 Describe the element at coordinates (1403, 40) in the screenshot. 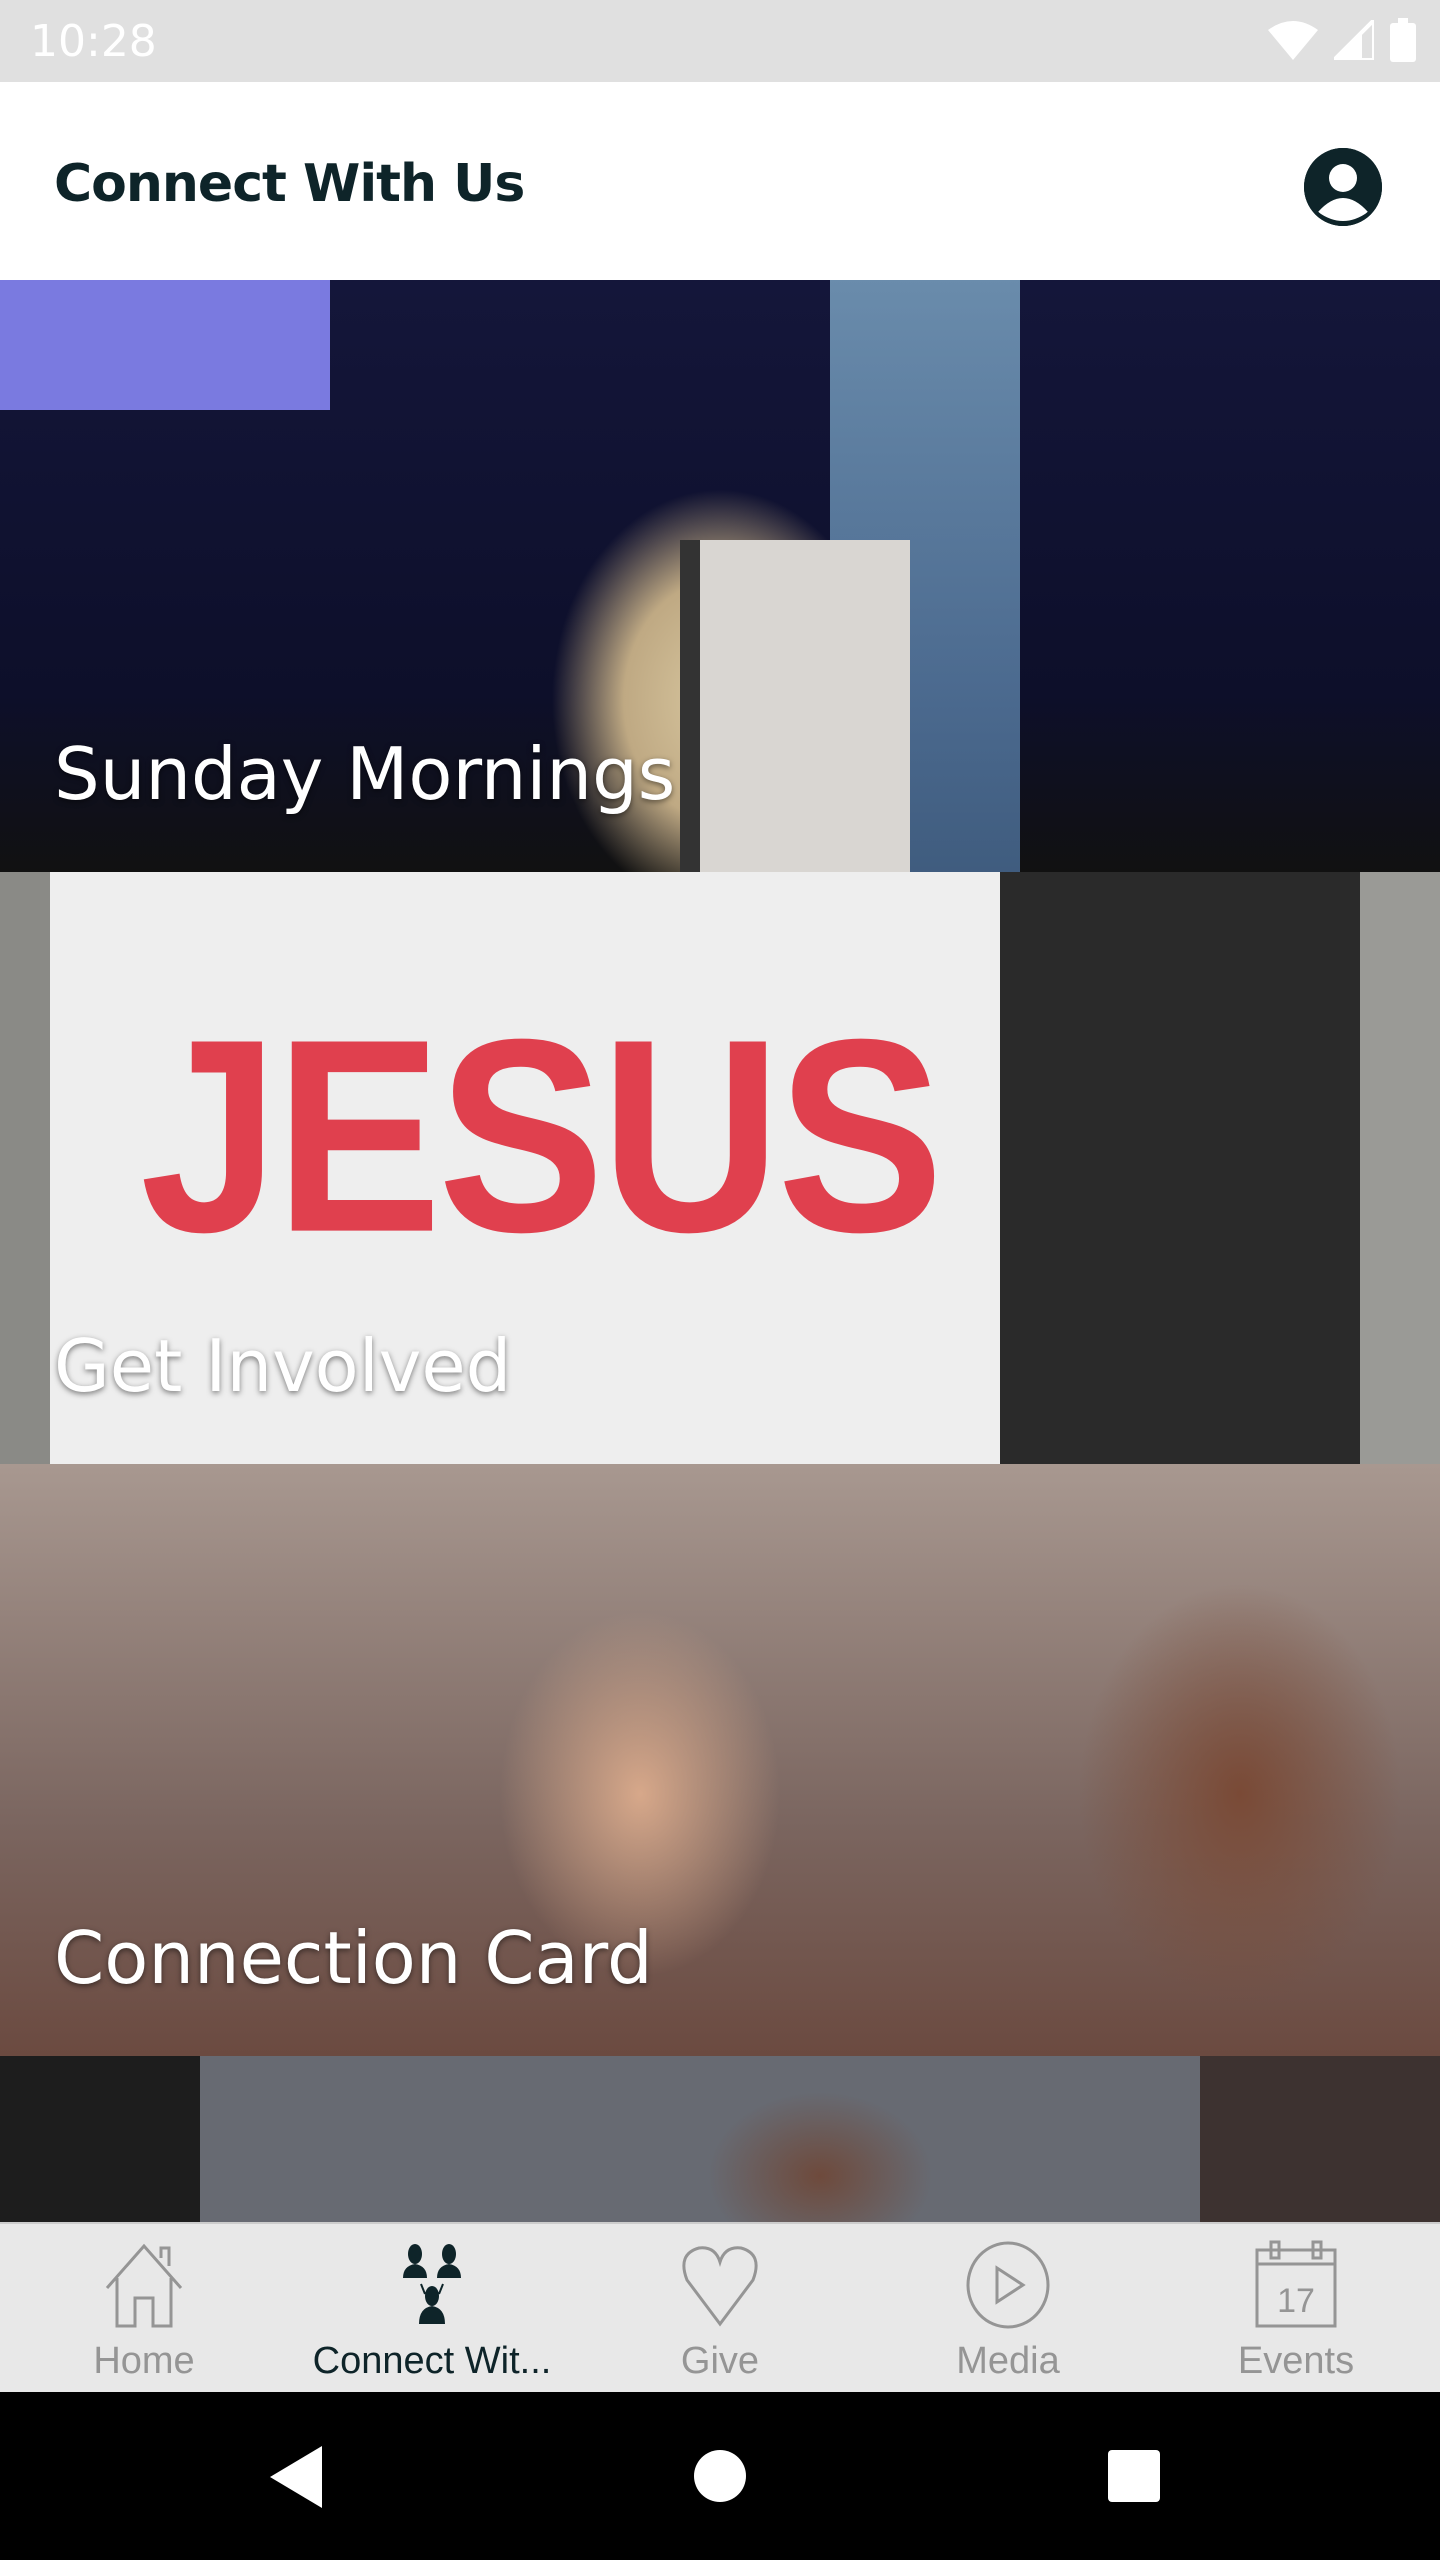

I see `battery-icon` at that location.